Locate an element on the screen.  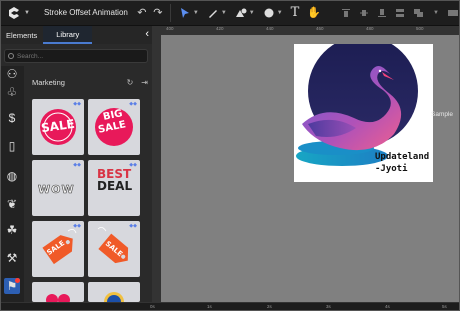
hand-icon: ✋ is located at coordinates (314, 13).